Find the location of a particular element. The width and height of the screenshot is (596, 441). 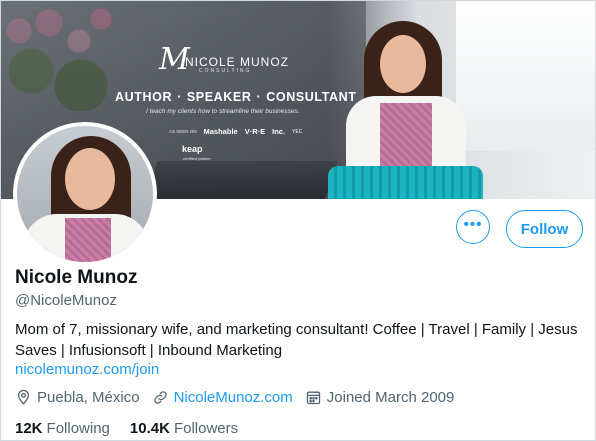

more-icon: ••• is located at coordinates (473, 224).